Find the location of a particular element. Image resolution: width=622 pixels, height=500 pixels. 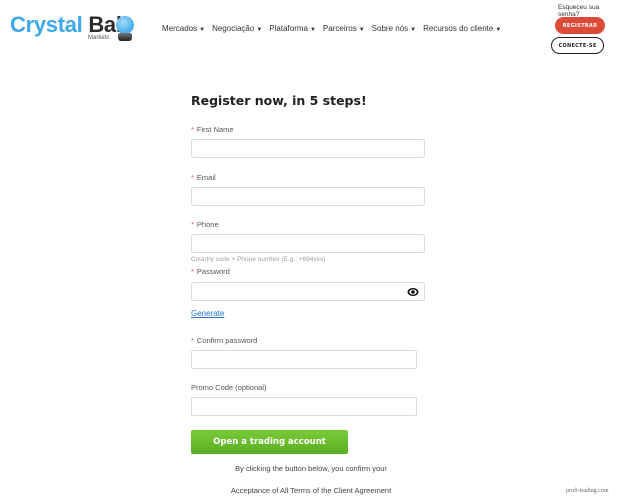

email-label-text: Email is located at coordinates (206, 177).